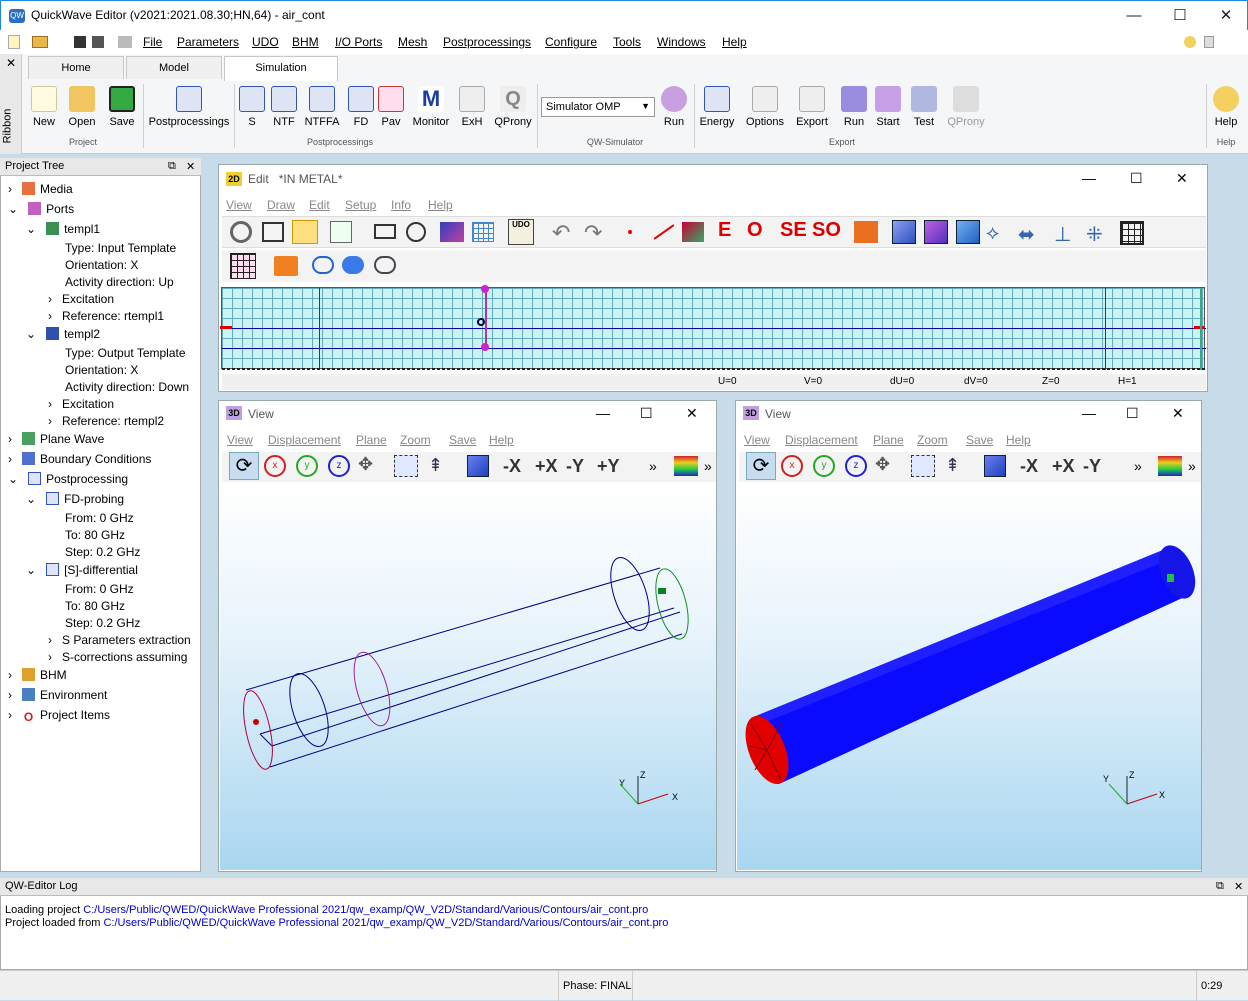 This screenshot has height=1001, width=1248. I want to click on tree-project-items: › O Project Items, so click(59, 716).